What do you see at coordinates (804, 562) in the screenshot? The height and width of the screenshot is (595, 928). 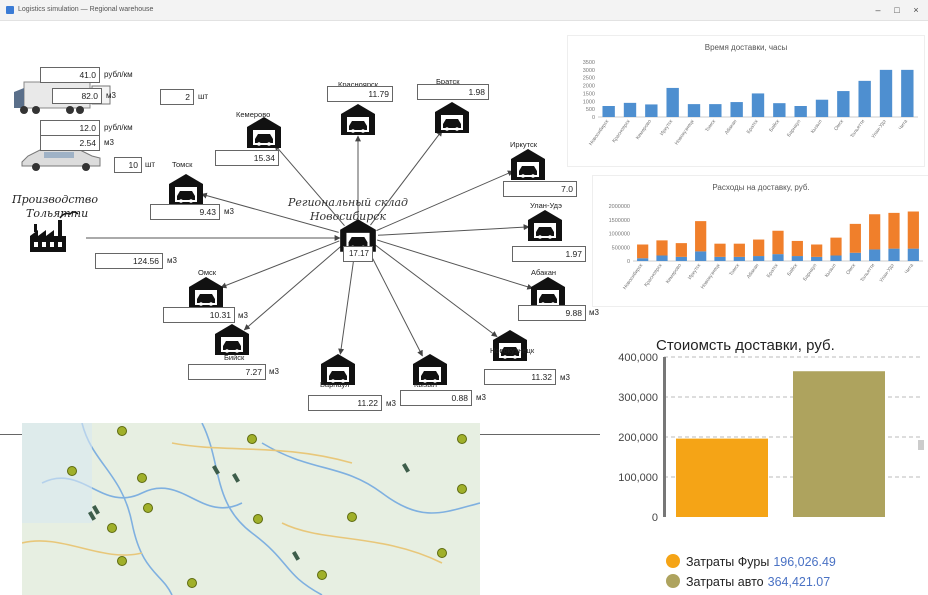 I see `legend-value-truck: 196,026.49` at bounding box center [804, 562].